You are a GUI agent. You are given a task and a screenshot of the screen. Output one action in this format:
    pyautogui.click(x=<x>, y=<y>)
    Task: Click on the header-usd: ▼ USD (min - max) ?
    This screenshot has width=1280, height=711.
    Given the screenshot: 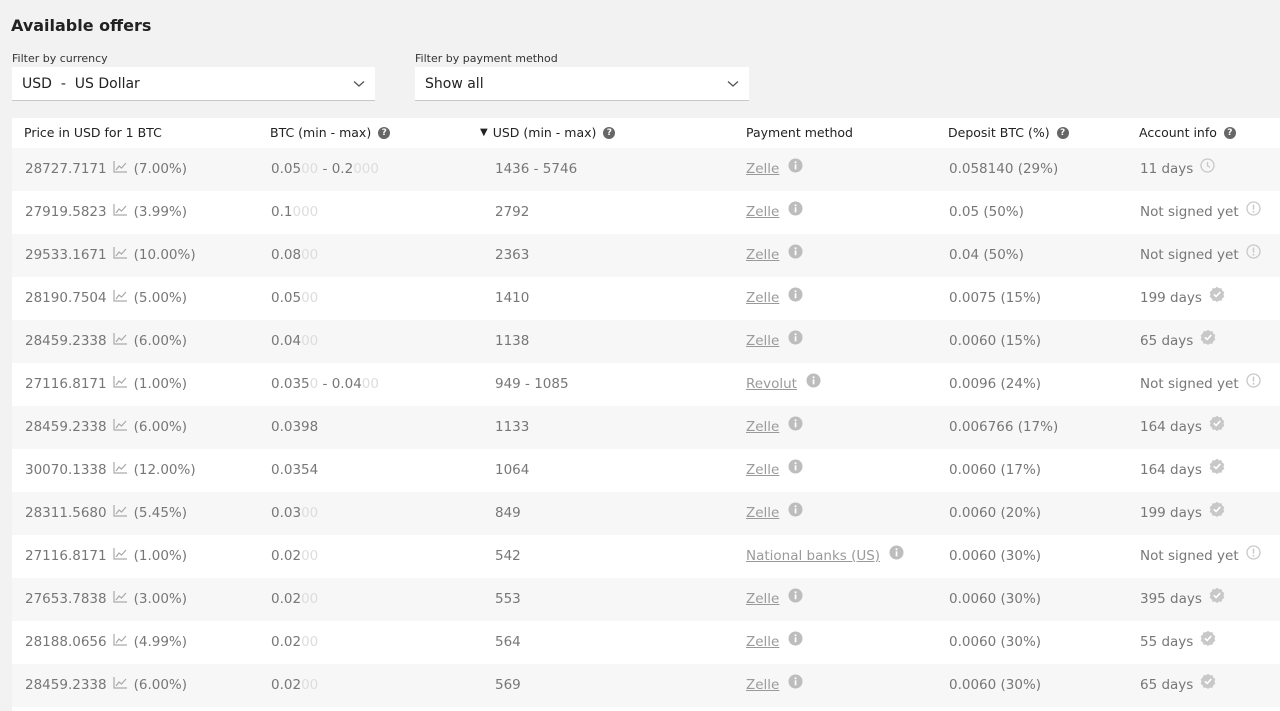 What is the action you would take?
    pyautogui.click(x=548, y=133)
    